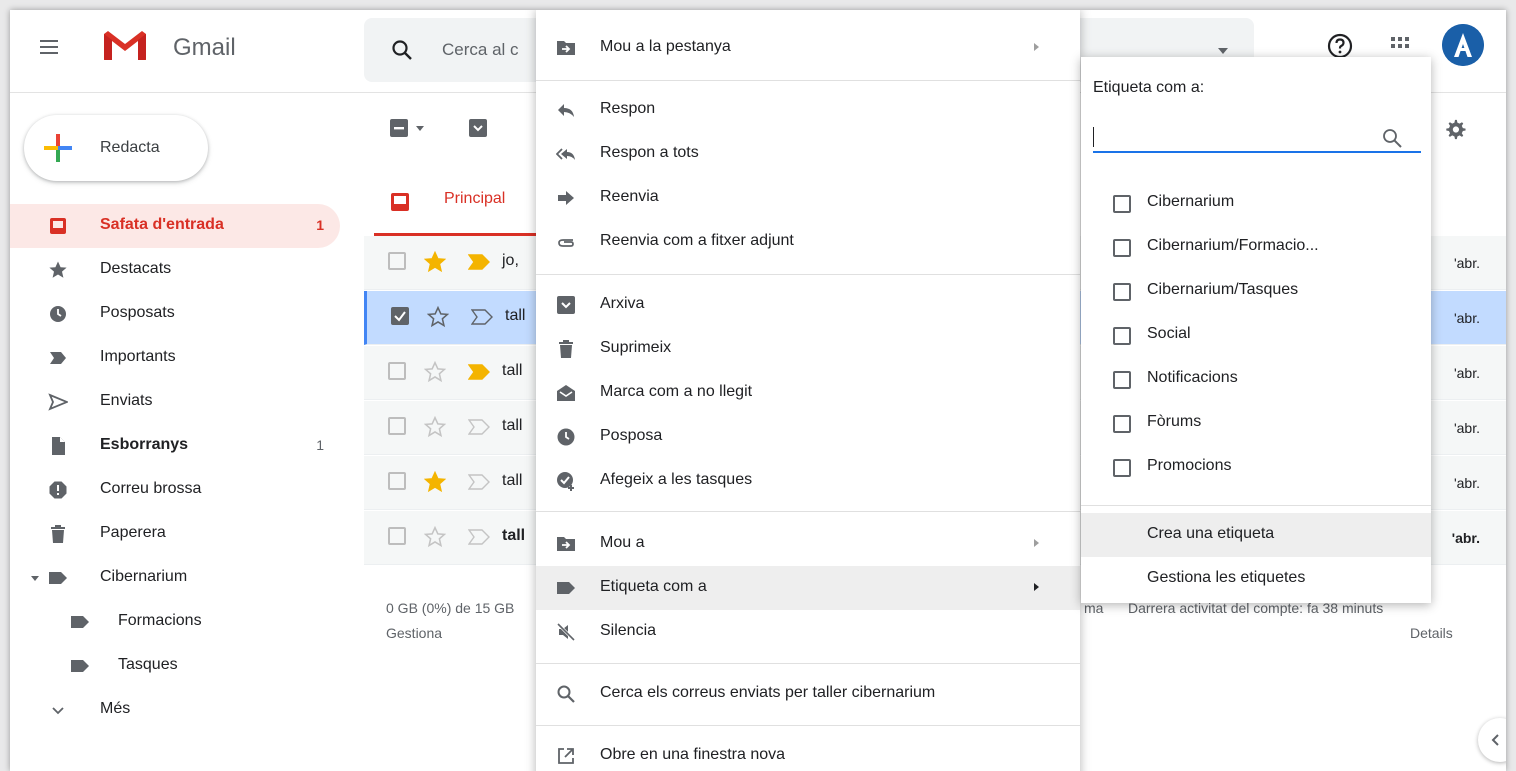  Describe the element at coordinates (35, 579) in the screenshot. I see `collapse-arrow-icon` at that location.